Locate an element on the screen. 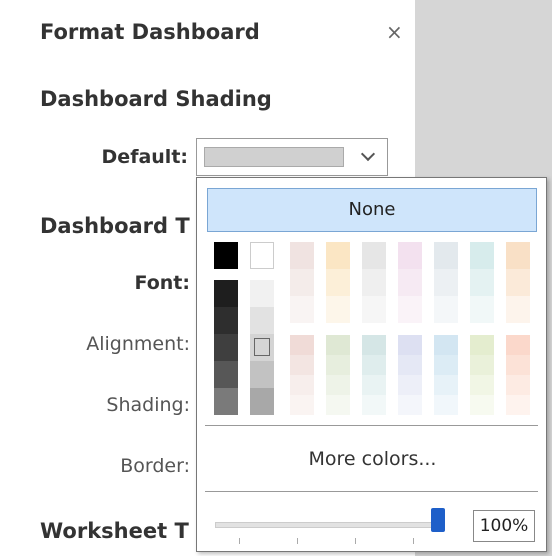 The image size is (552, 556). shading-label: Shading: is located at coordinates (148, 405).